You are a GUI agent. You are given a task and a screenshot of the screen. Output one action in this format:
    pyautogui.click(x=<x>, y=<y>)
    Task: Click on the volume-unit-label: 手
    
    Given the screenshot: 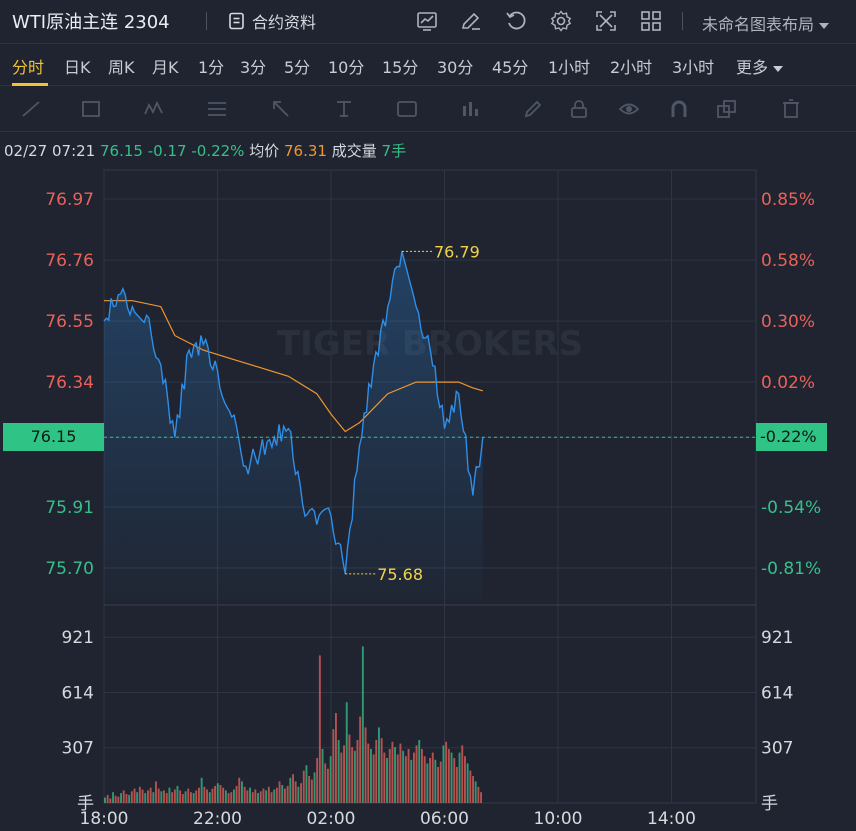 What is the action you would take?
    pyautogui.click(x=85, y=804)
    